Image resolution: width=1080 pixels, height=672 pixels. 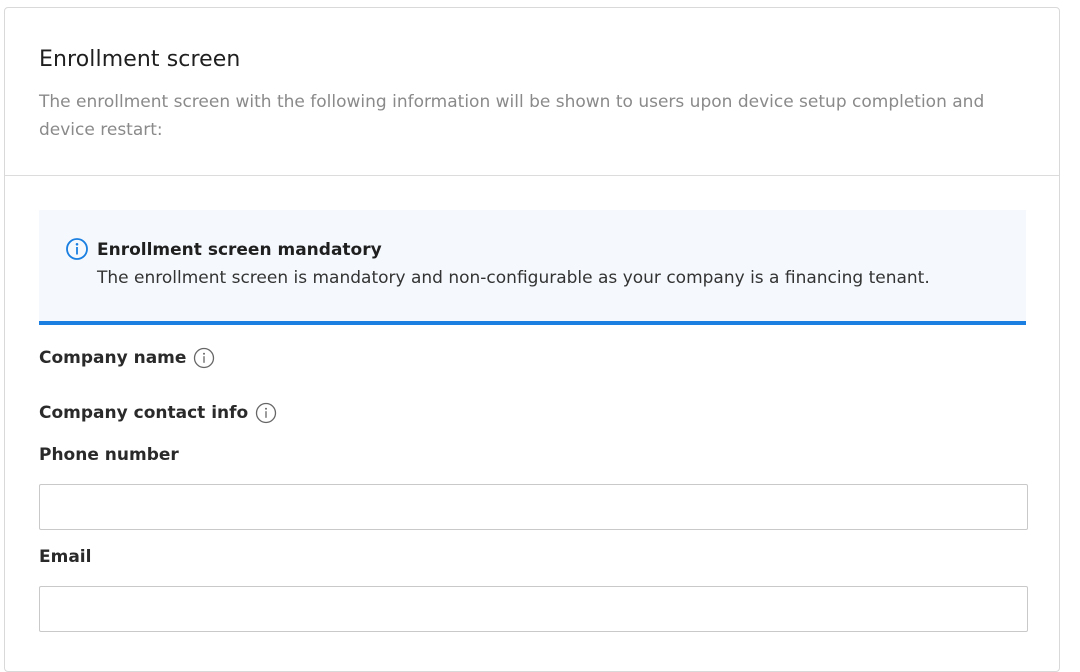 What do you see at coordinates (239, 250) in the screenshot?
I see `notice-title: Enrollment screen mandatory` at bounding box center [239, 250].